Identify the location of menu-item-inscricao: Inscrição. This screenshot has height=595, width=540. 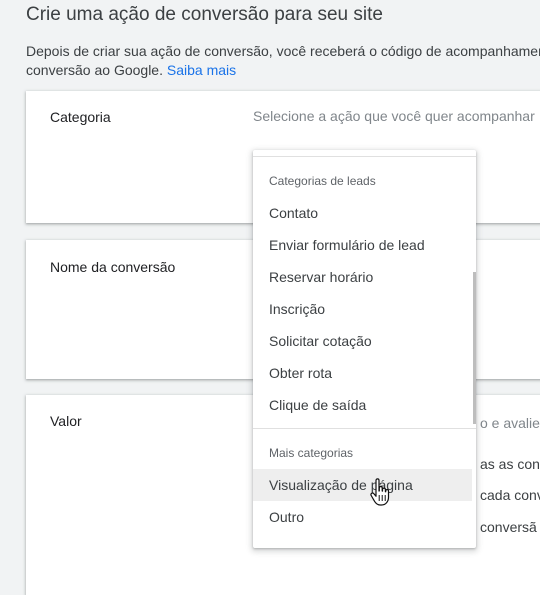
(362, 309).